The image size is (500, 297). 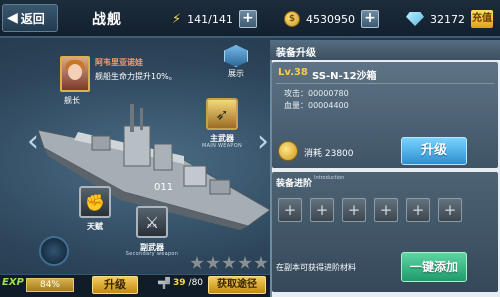 What do you see at coordinates (344, 76) in the screenshot?
I see `weapon-name: SS-N-12沙箱` at bounding box center [344, 76].